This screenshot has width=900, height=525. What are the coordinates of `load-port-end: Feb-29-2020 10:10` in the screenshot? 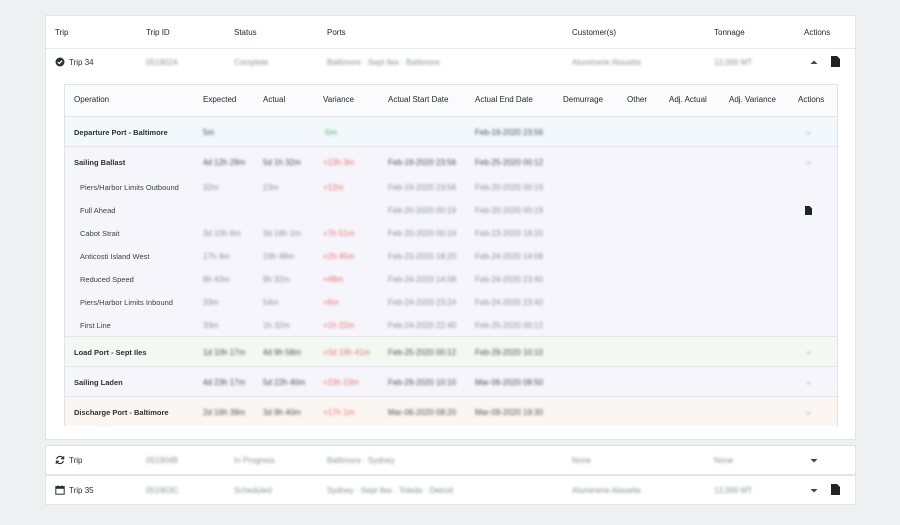 It's located at (509, 352).